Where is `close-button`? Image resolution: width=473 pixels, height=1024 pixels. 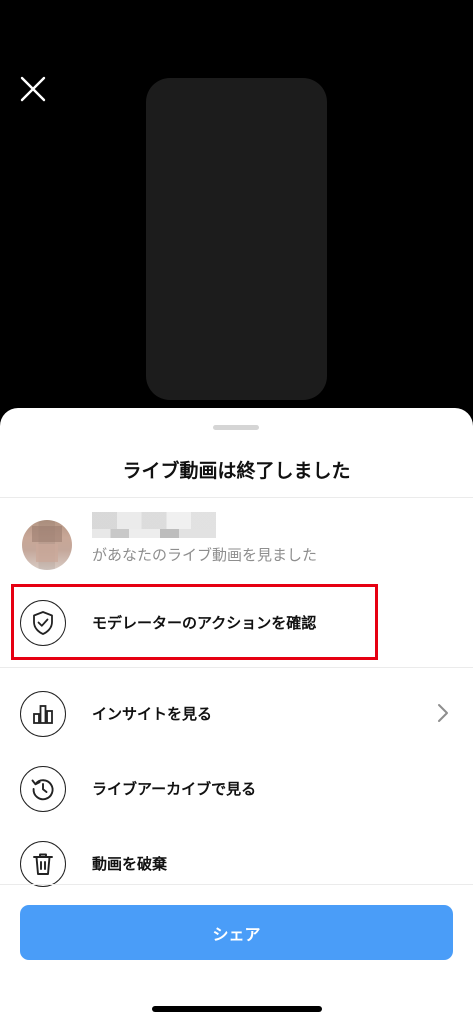
close-button is located at coordinates (33, 89).